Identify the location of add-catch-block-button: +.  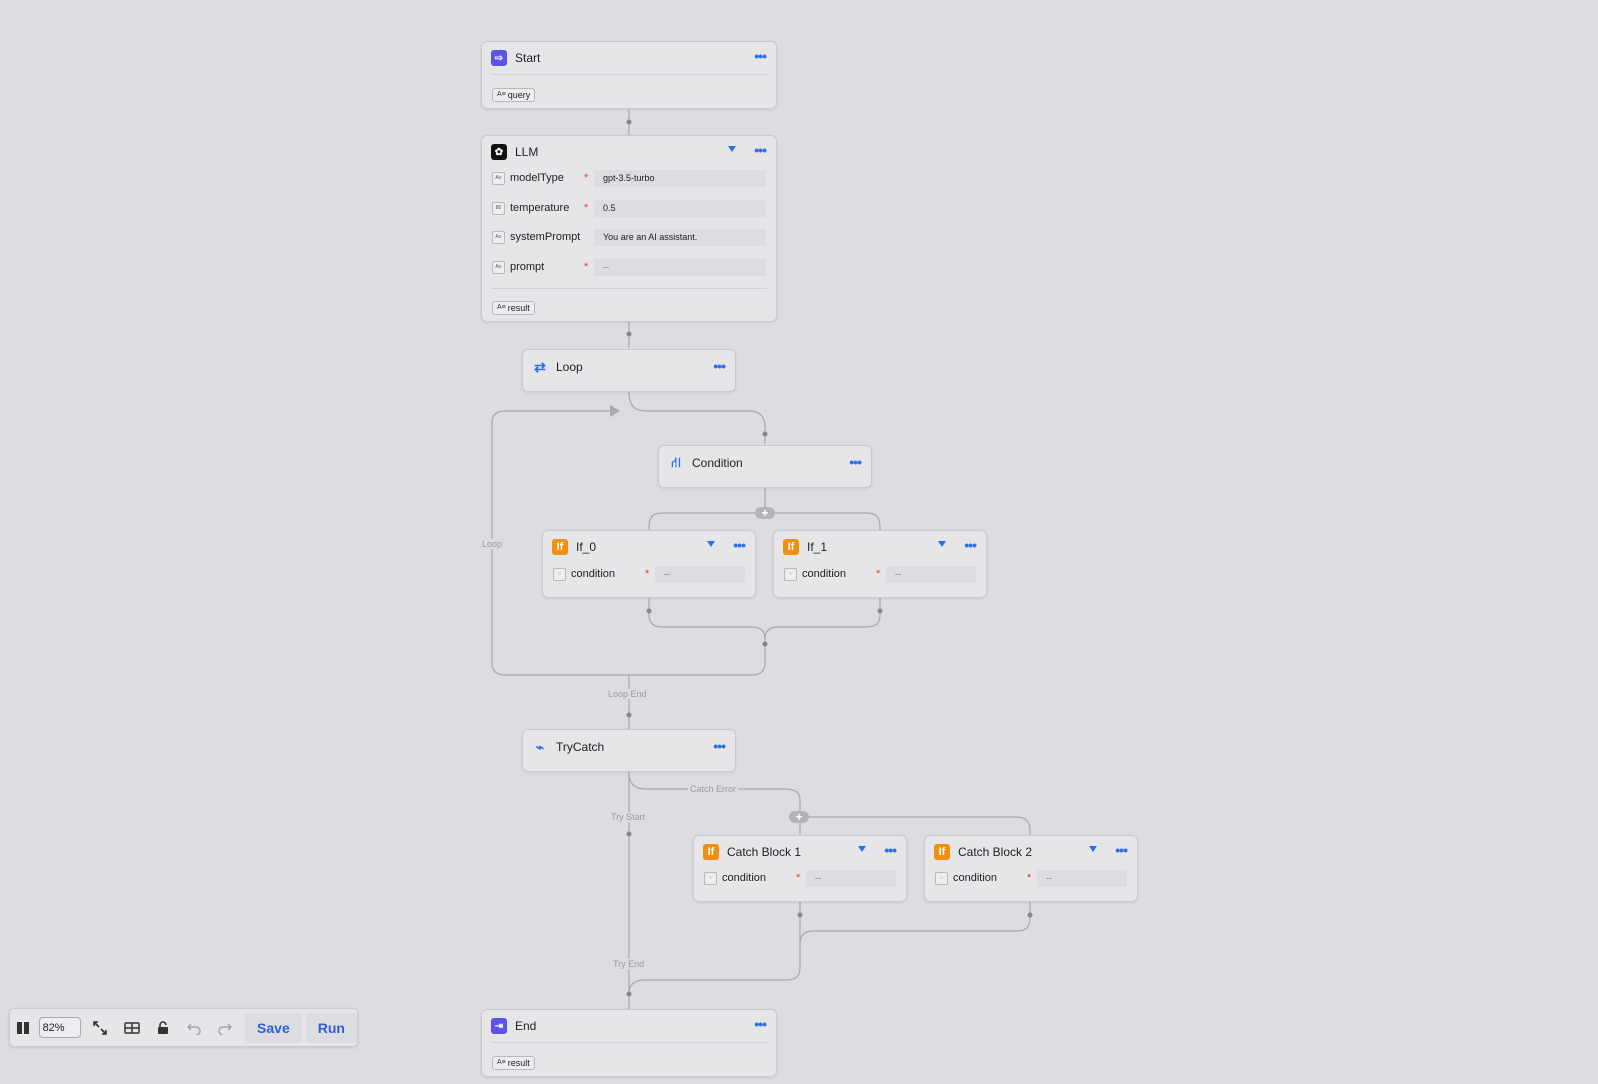
(799, 817).